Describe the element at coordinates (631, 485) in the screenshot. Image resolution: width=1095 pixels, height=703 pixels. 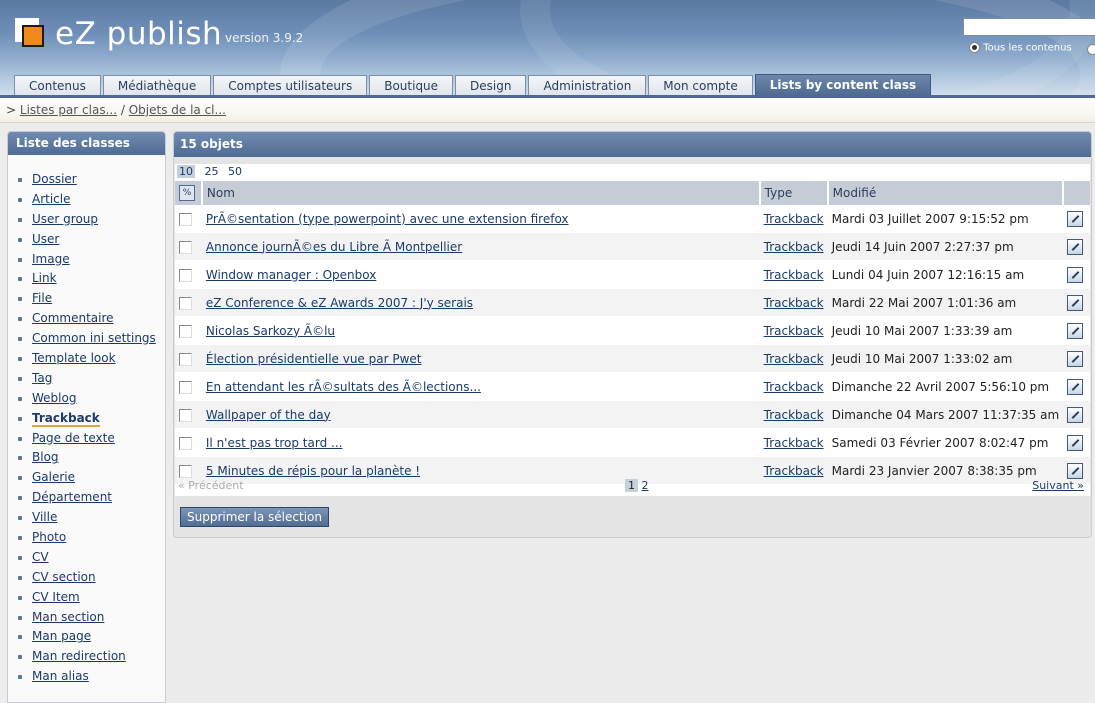
I see `pager-page-1: 1` at that location.